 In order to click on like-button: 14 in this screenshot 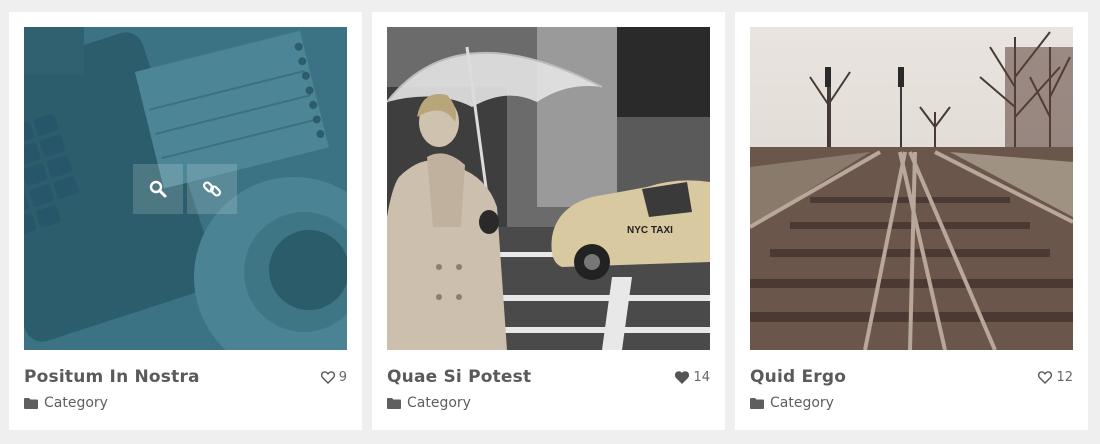, I will do `click(692, 377)`.